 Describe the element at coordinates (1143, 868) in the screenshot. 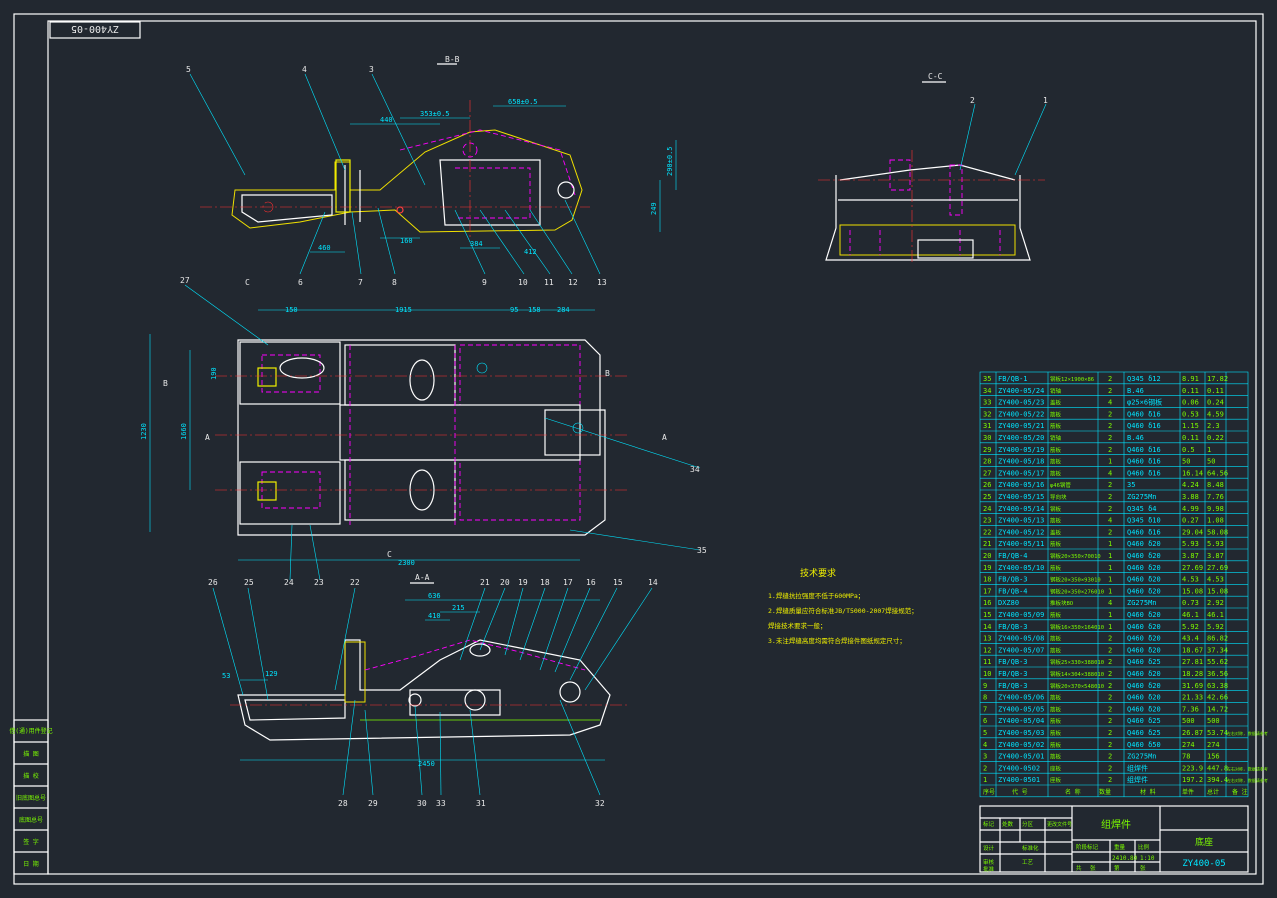

I see `tb-label: 张` at that location.